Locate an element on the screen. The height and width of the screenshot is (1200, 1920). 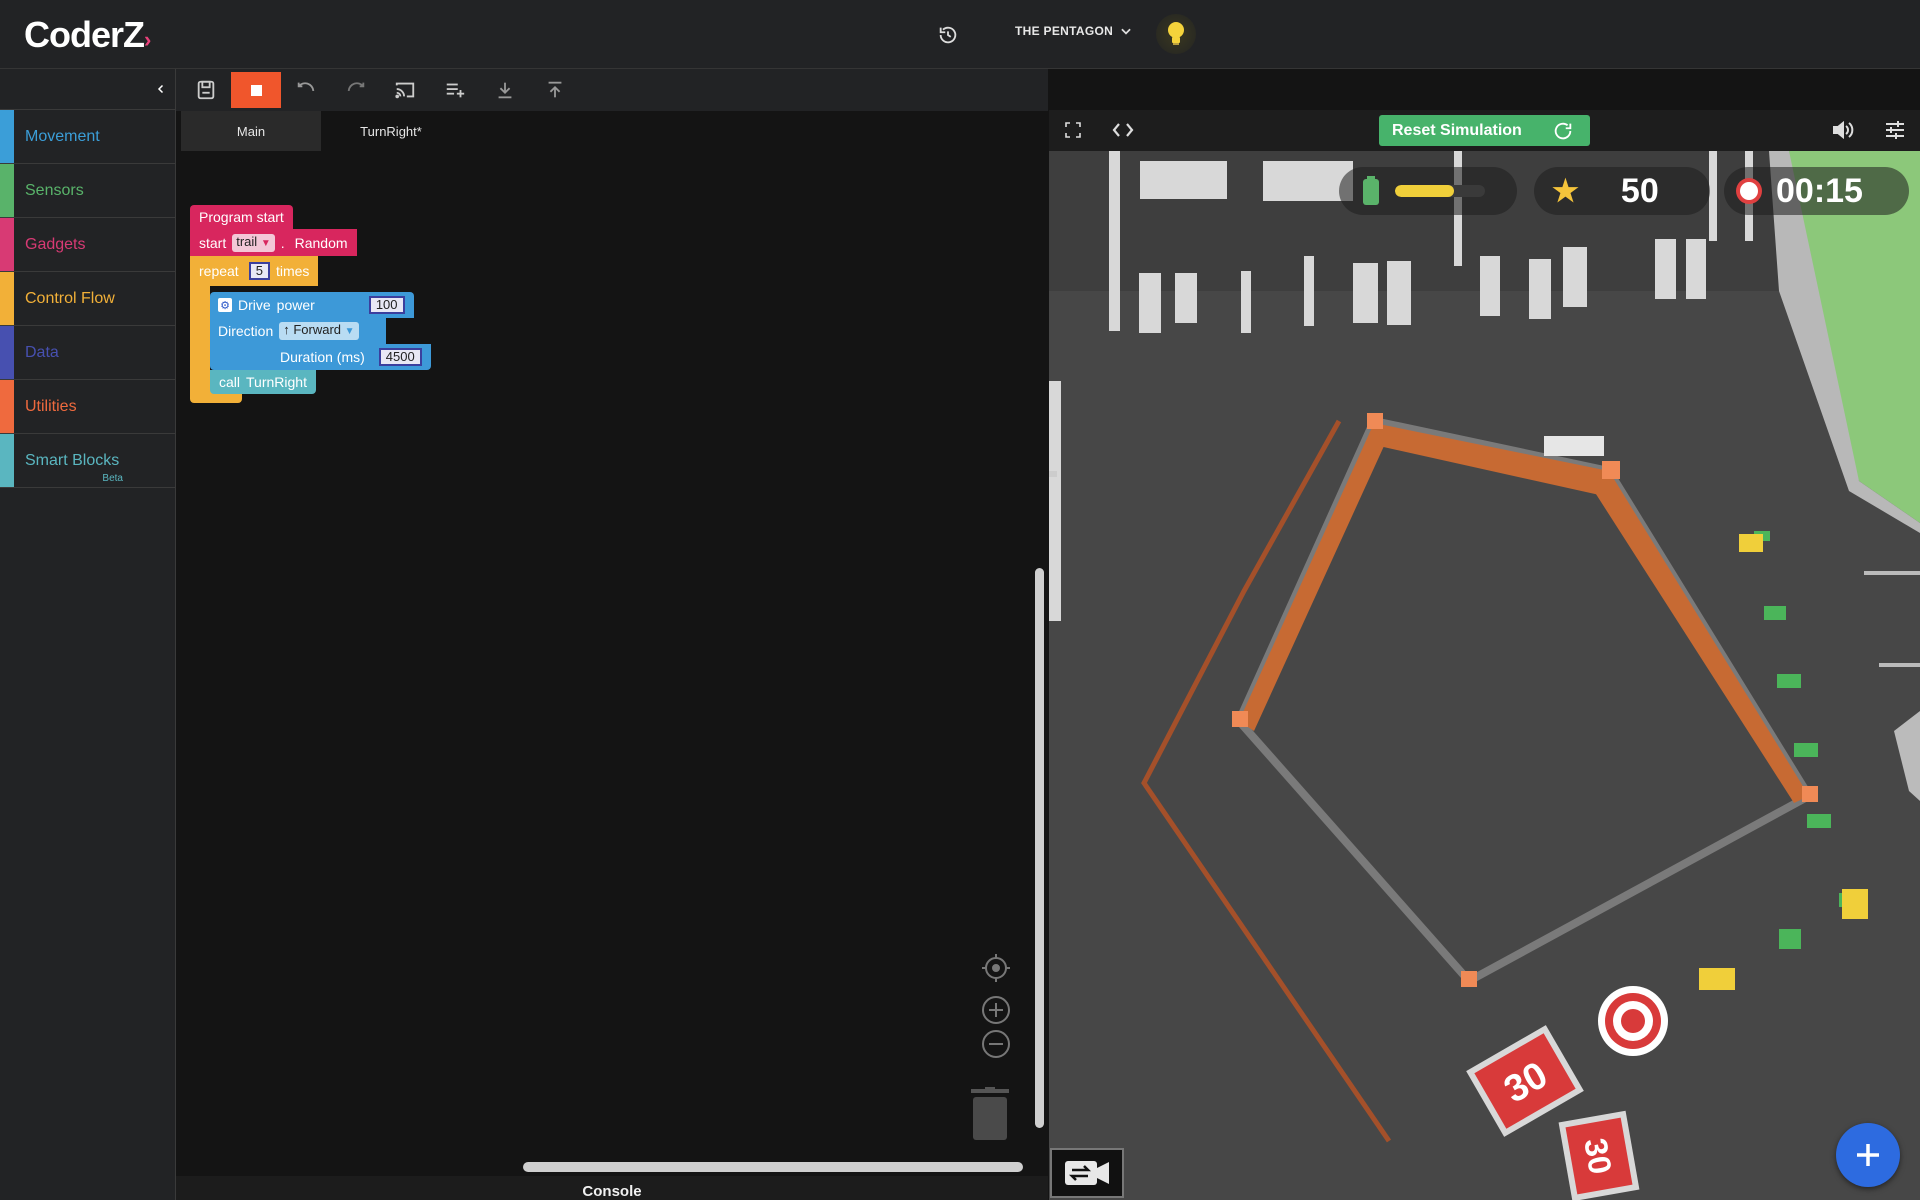
repeat-block-body is located at coordinates (200, 334).